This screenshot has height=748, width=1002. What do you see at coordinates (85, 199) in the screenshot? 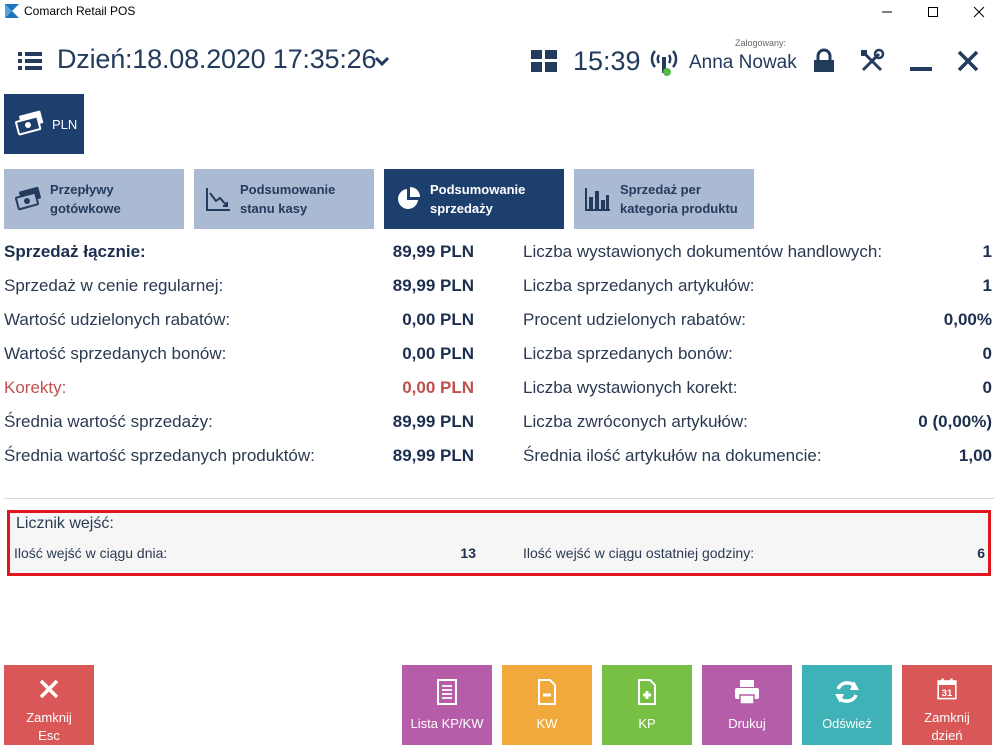
I see `tab-label: Przepływy gotówkowe` at bounding box center [85, 199].